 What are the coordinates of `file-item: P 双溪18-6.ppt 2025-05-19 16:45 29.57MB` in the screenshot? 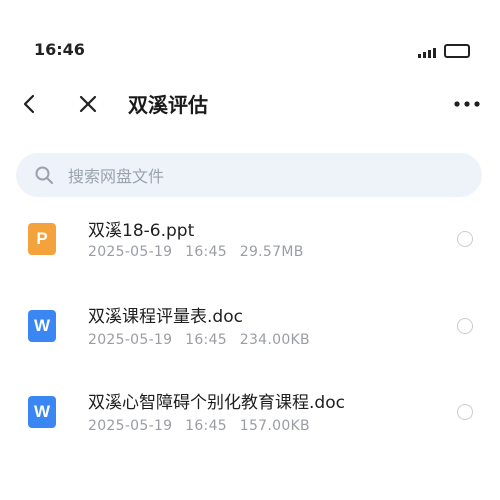 It's located at (250, 245).